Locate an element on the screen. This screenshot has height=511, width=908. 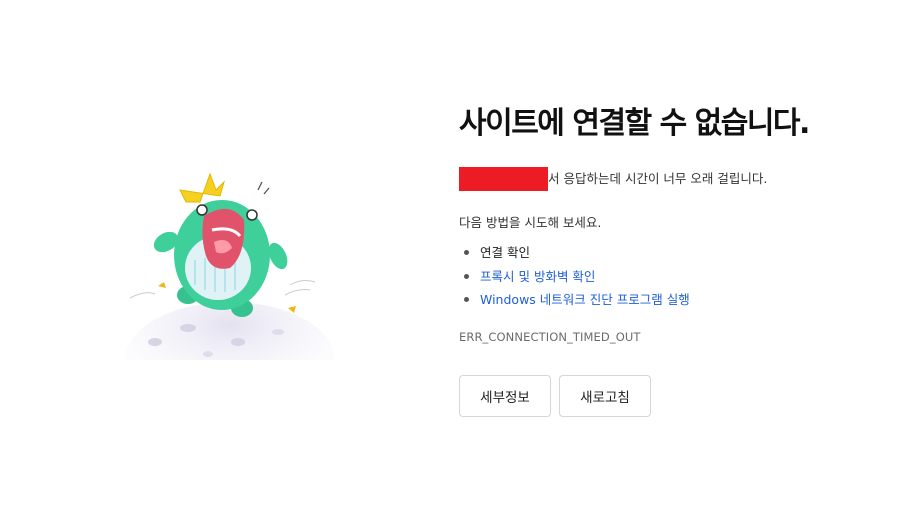
error-reason: 서 응답하는데 시간이 너무 오래 걸립니다. is located at coordinates (674, 179).